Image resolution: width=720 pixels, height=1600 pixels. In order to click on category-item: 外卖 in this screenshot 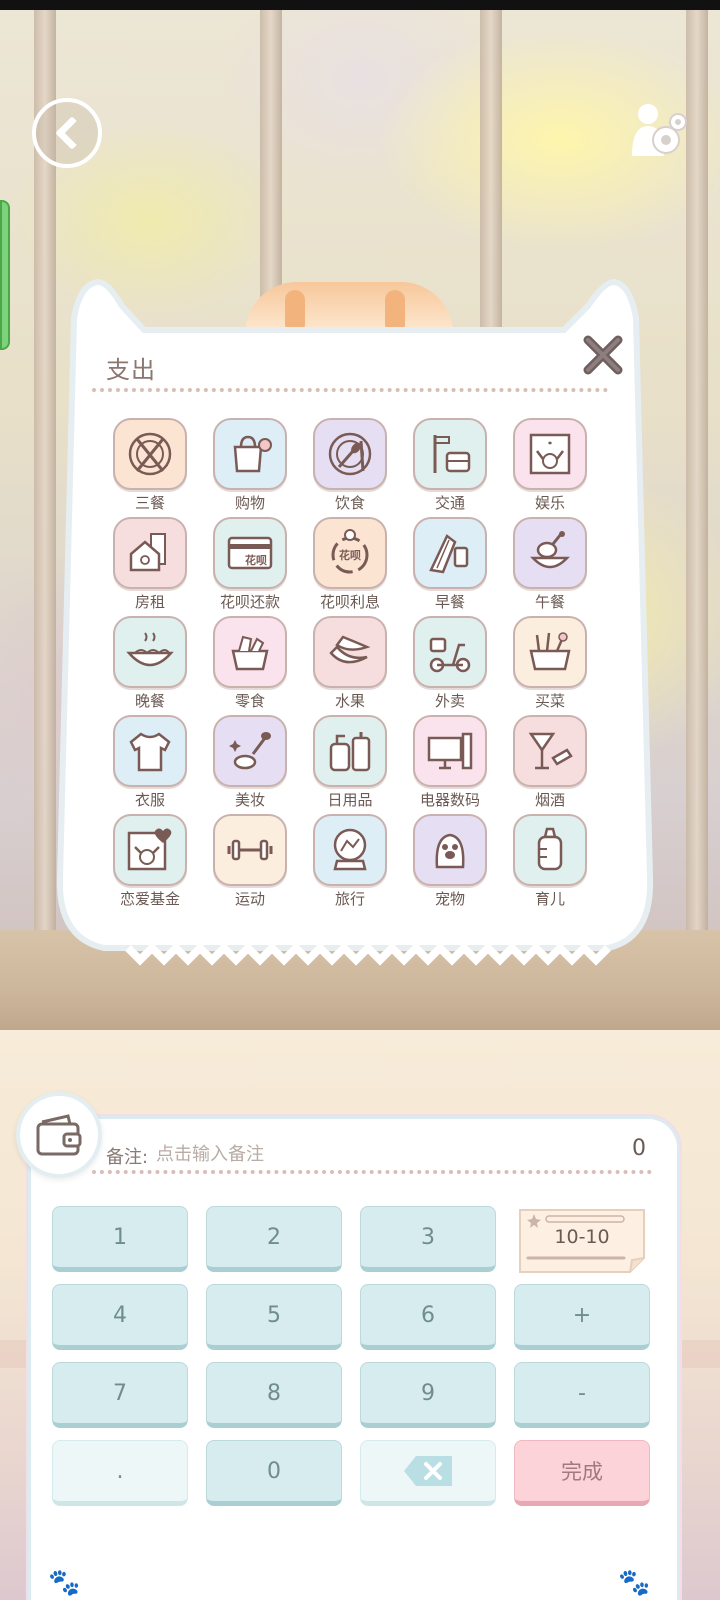, I will do `click(450, 665)`.